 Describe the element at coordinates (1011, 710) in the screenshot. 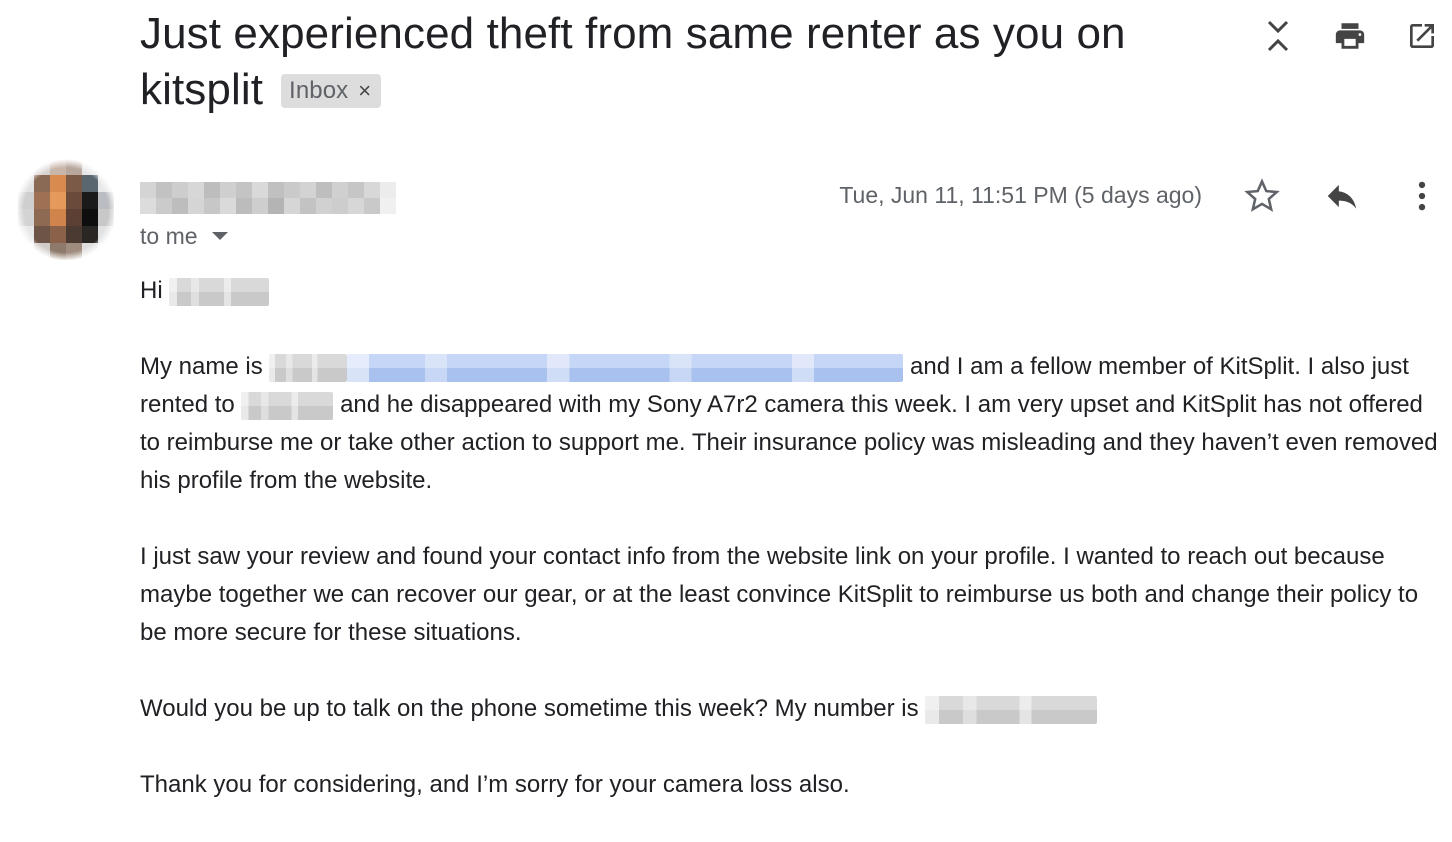

I see `redacted-phone-number` at that location.